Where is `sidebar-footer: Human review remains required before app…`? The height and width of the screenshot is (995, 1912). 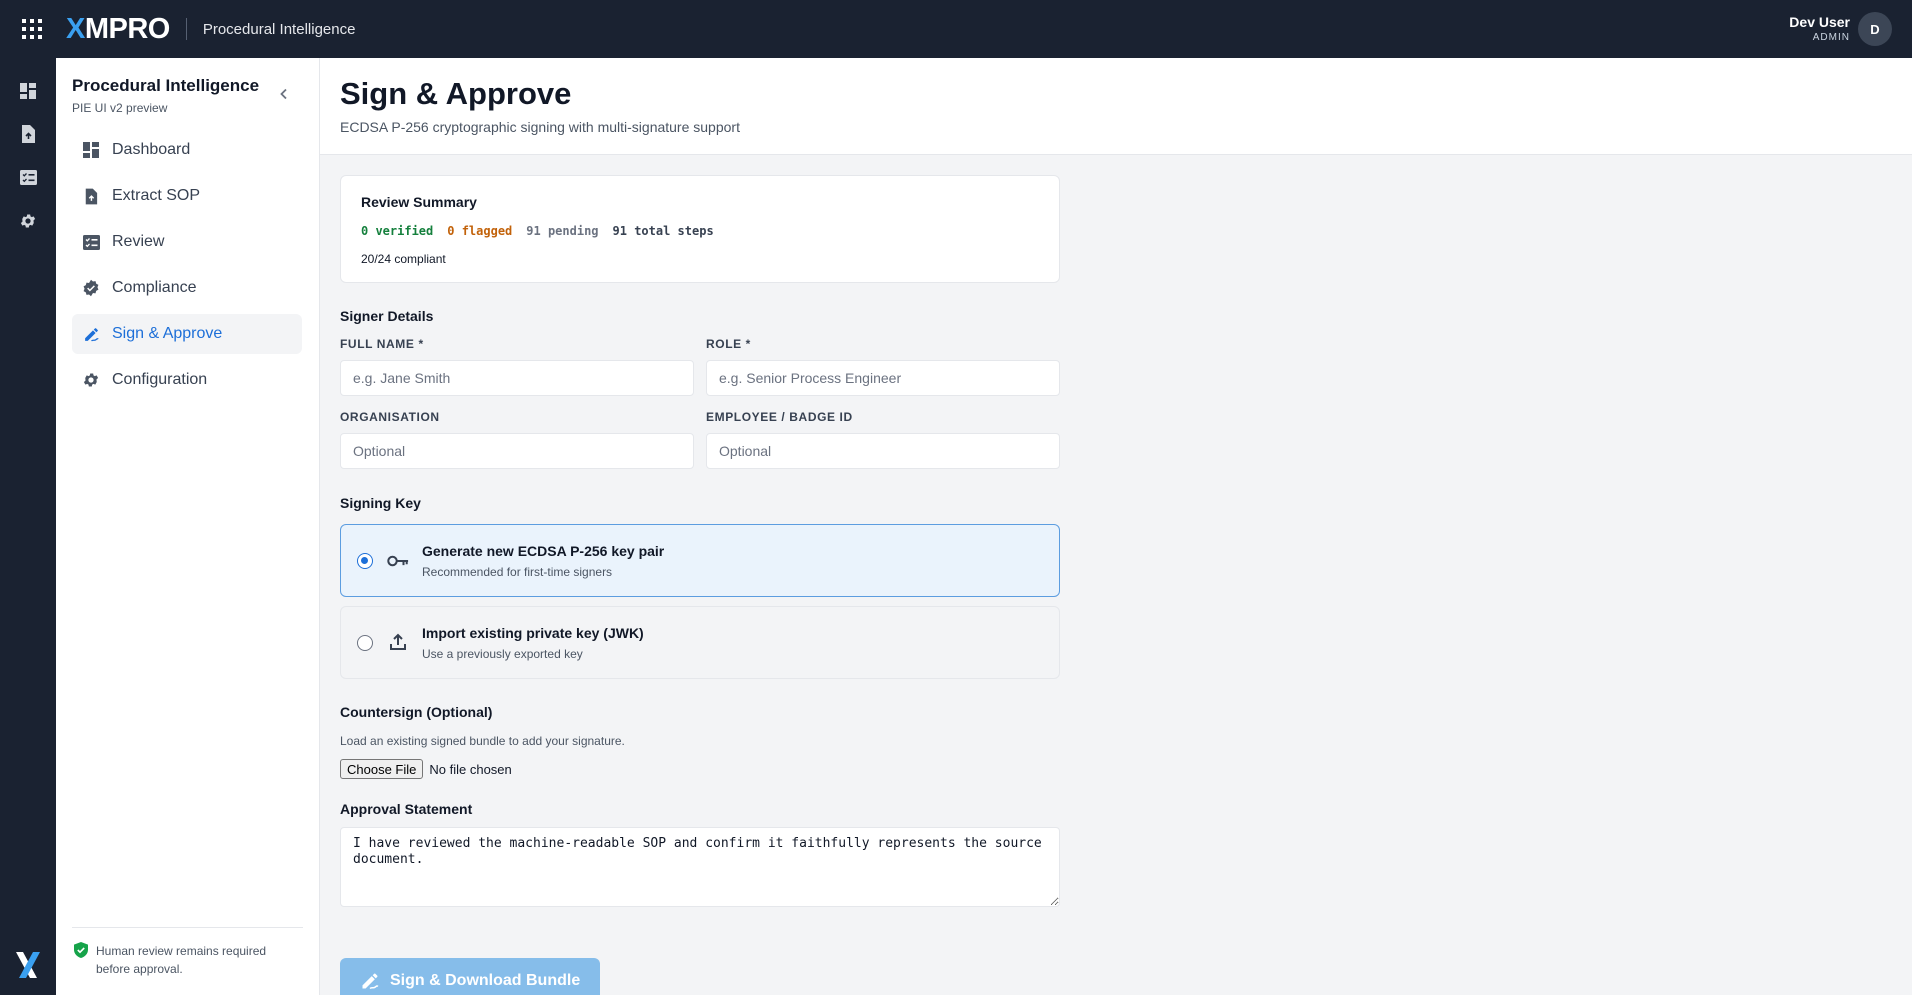 sidebar-footer: Human review remains required before app… is located at coordinates (187, 961).